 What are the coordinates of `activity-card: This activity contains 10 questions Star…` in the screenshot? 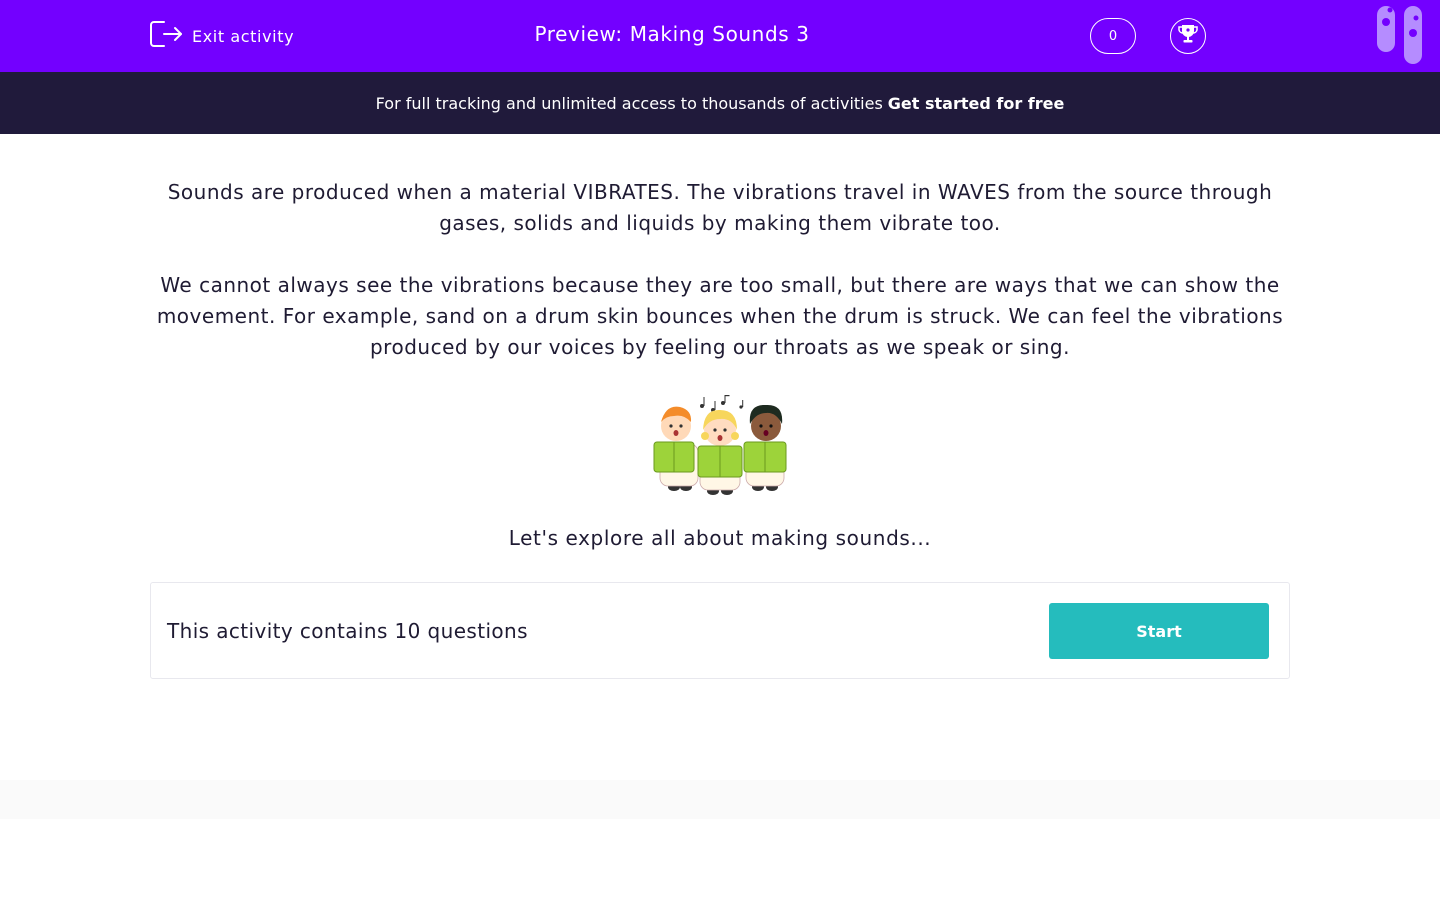 It's located at (720, 630).